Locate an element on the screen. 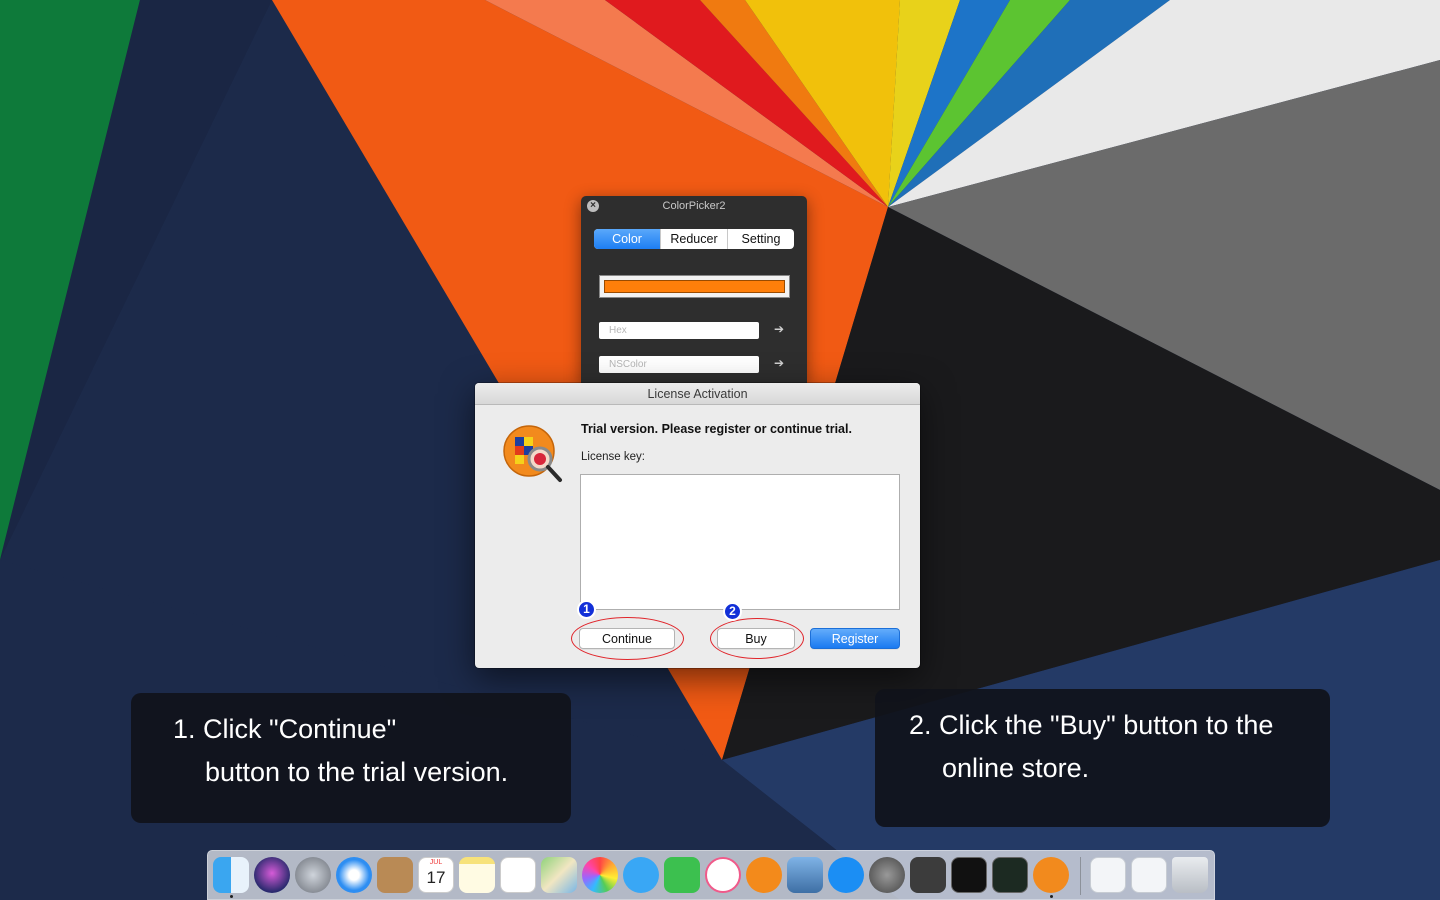 This screenshot has height=900, width=1440. maps-icon is located at coordinates (559, 875).